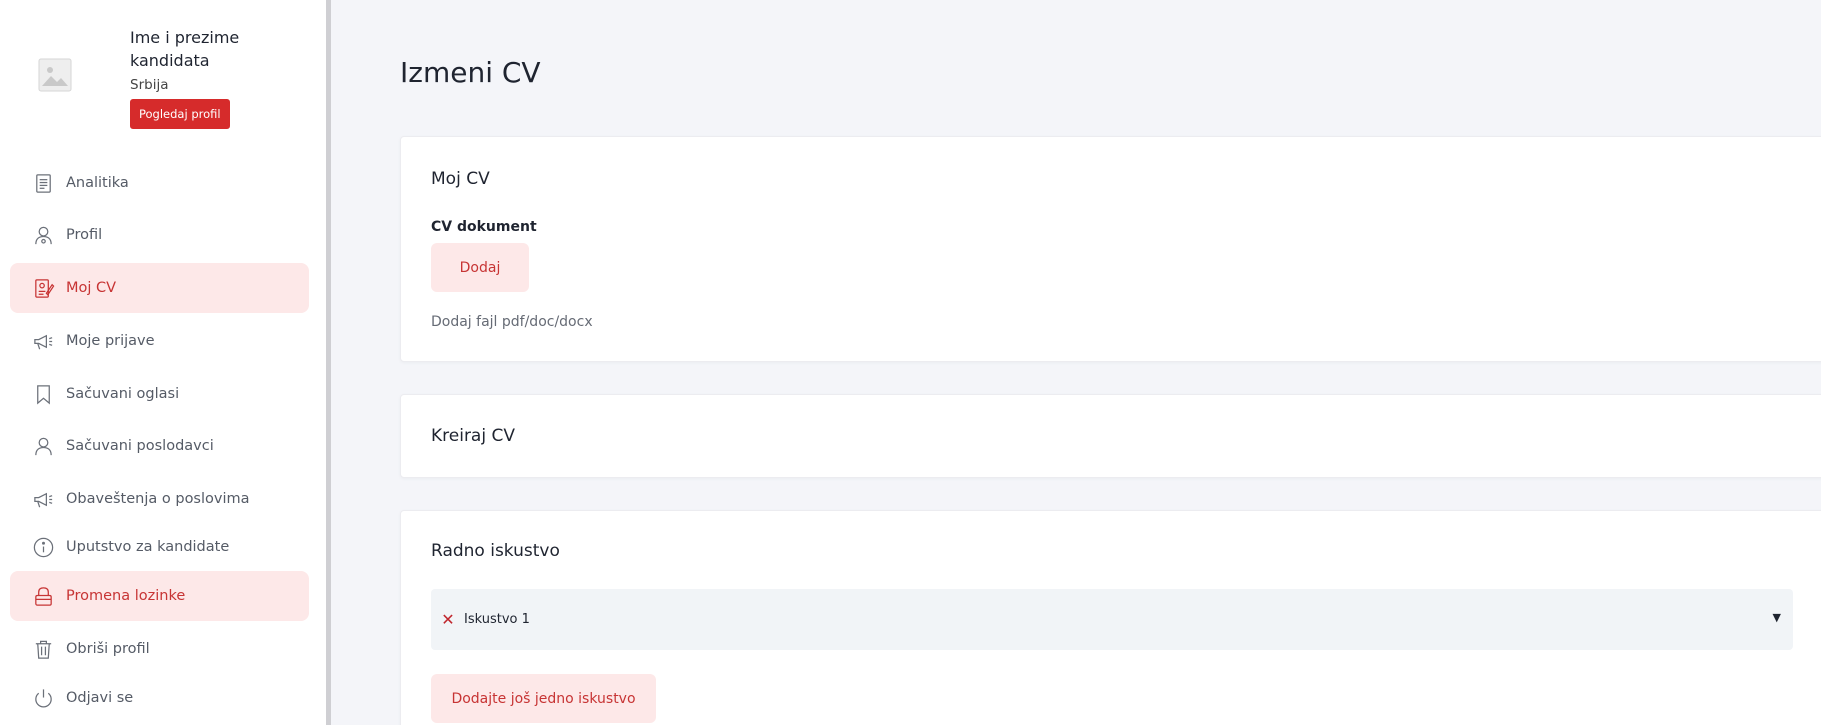 The width and height of the screenshot is (1821, 725). I want to click on page-title: Izmeni CV, so click(470, 72).